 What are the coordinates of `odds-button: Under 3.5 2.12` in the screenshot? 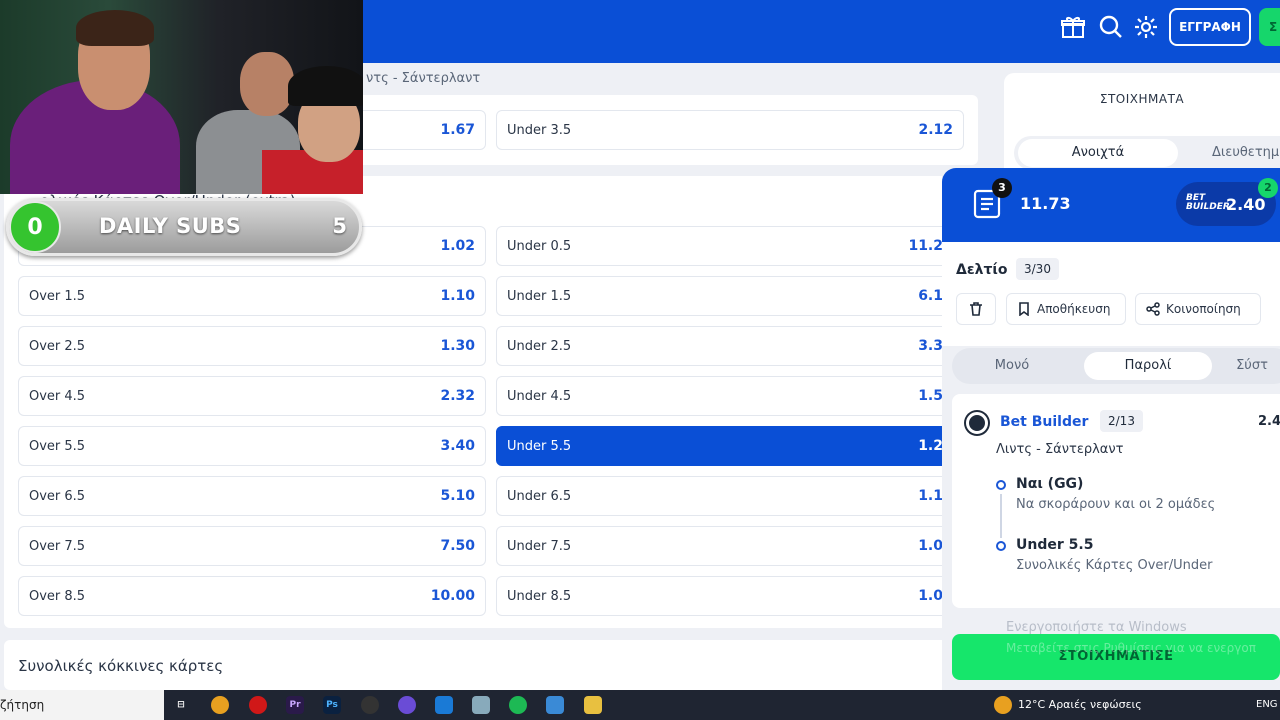 It's located at (730, 130).